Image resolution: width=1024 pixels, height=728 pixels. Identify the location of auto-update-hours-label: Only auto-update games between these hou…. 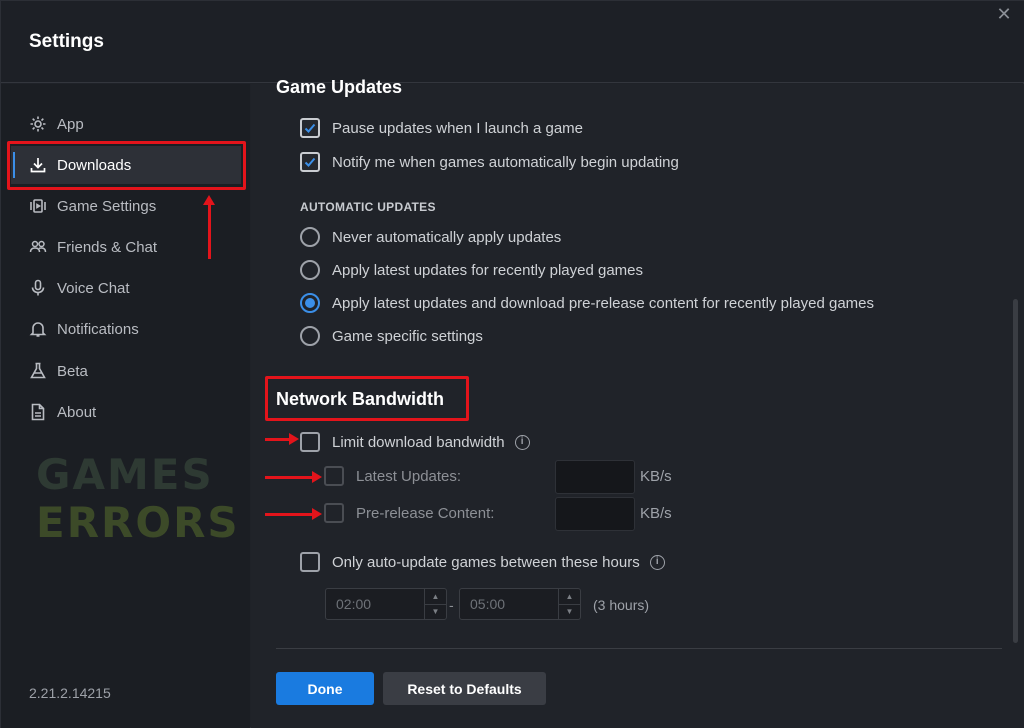
(486, 562).